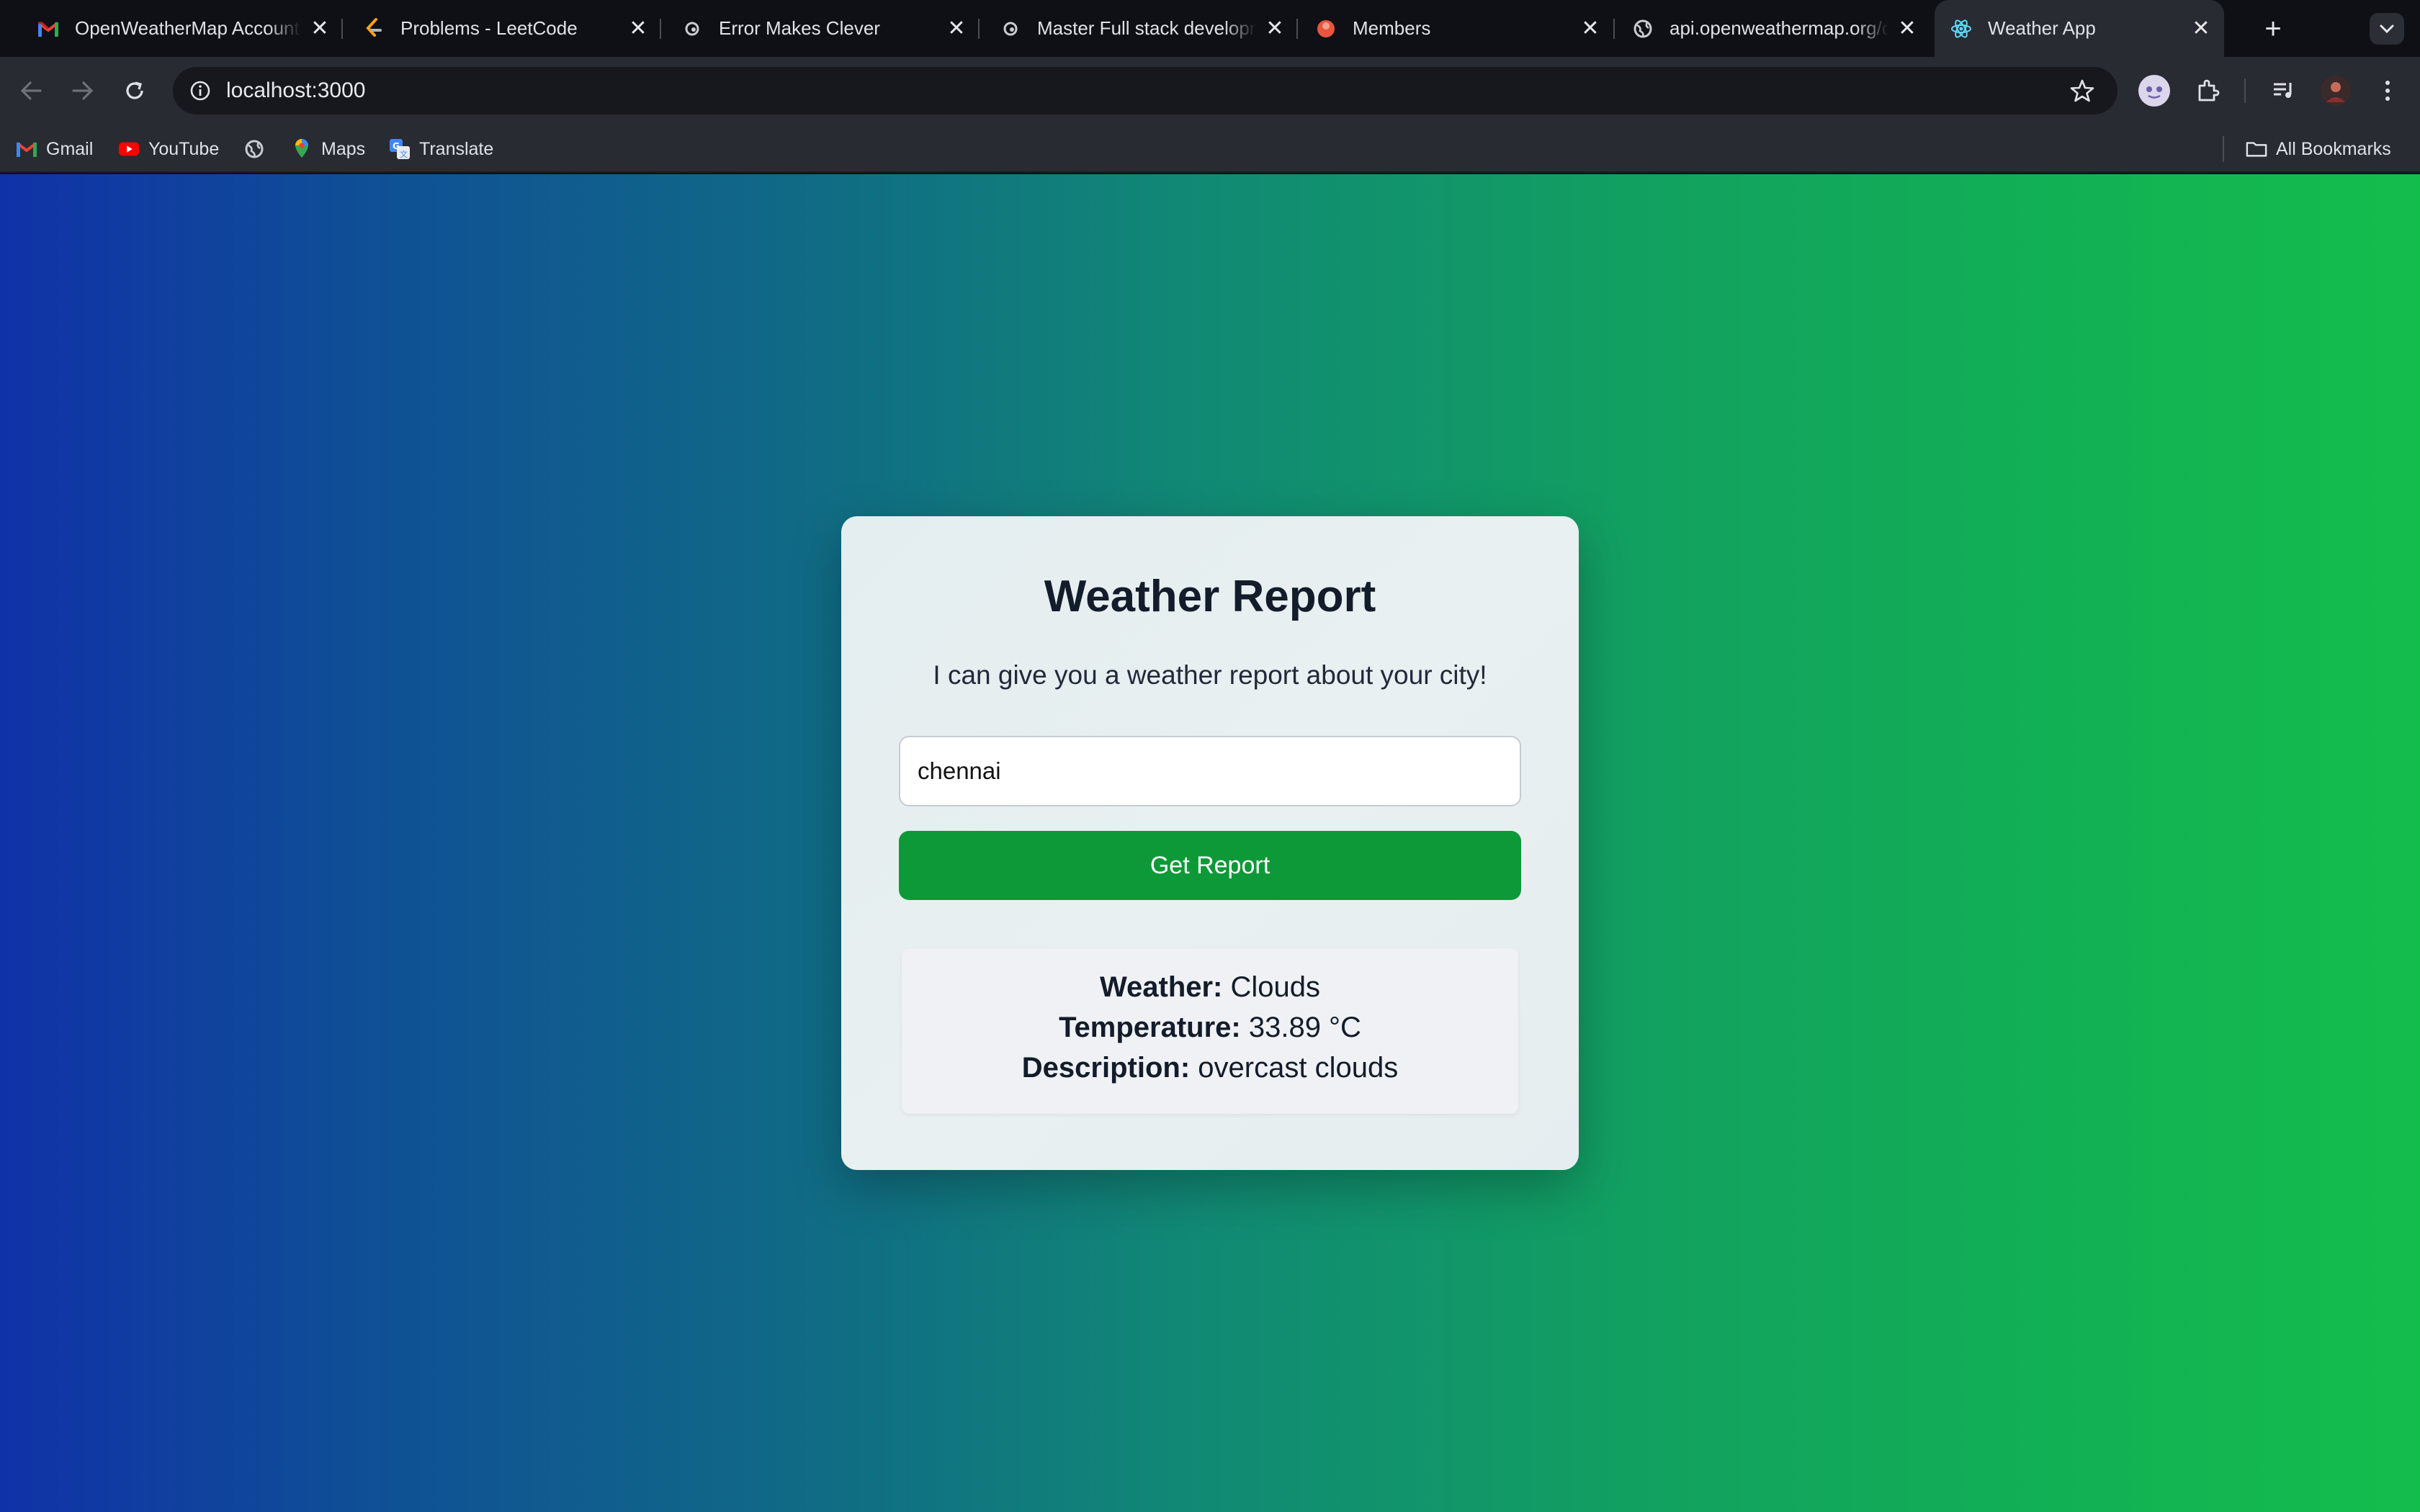 The height and width of the screenshot is (1512, 2420). Describe the element at coordinates (1392, 28) in the screenshot. I see `tab-title: Members` at that location.